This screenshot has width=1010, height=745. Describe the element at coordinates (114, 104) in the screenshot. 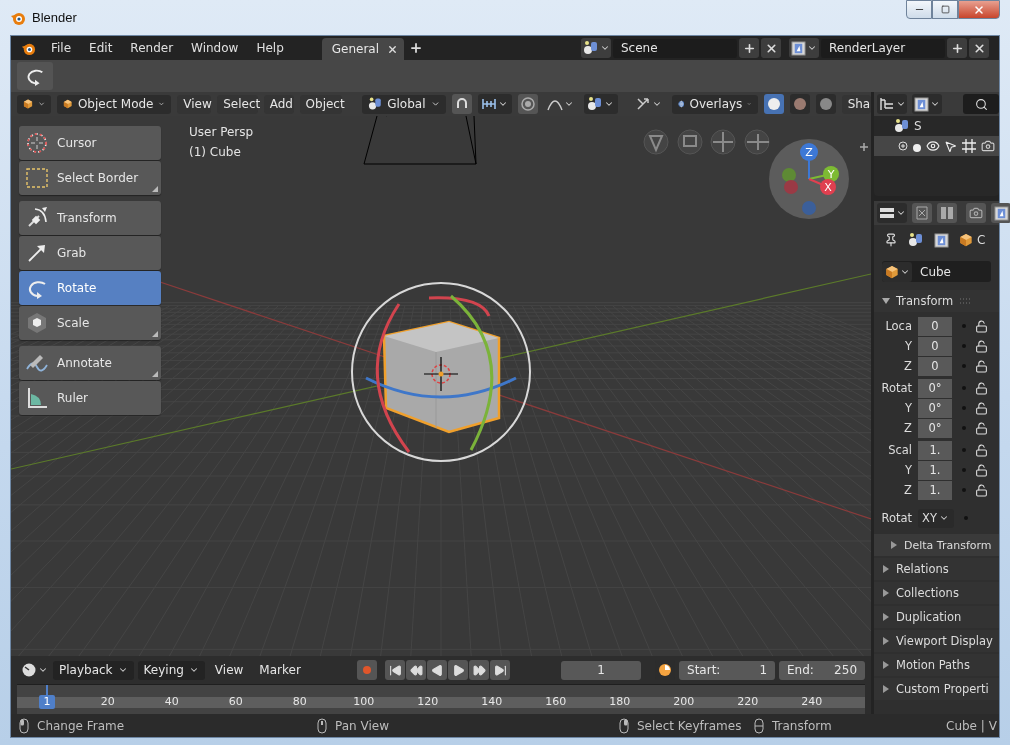

I see `mode-dropdown: Object Mode` at that location.